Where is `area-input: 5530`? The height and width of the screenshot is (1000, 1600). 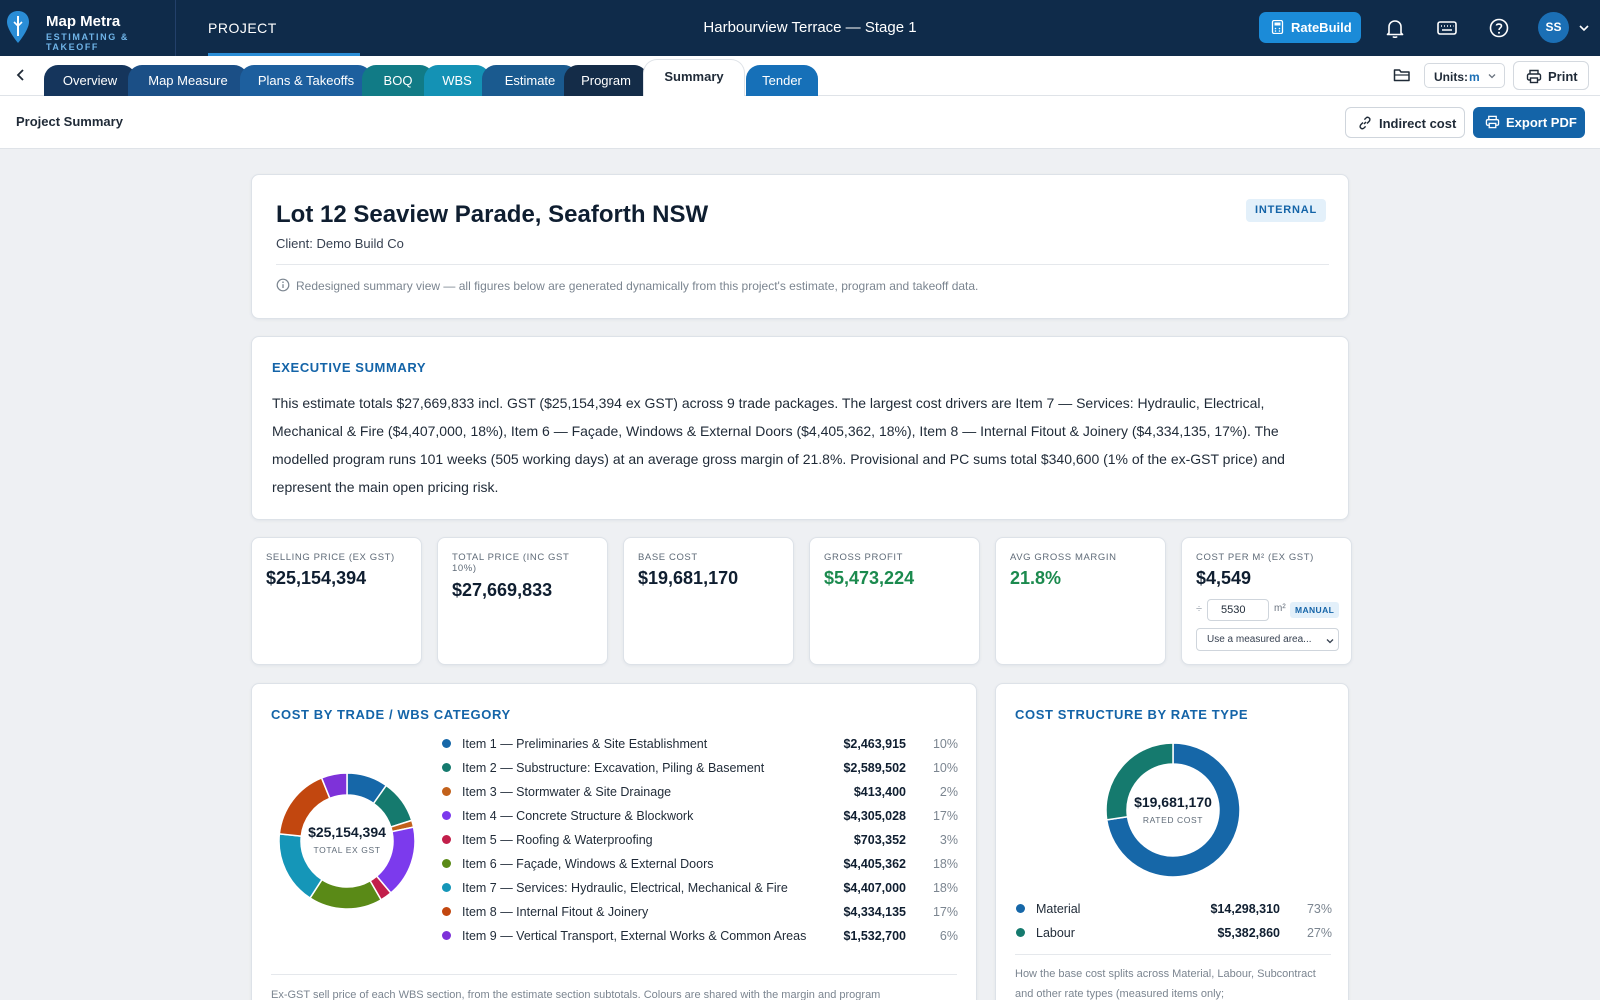
area-input: 5530 is located at coordinates (1238, 610).